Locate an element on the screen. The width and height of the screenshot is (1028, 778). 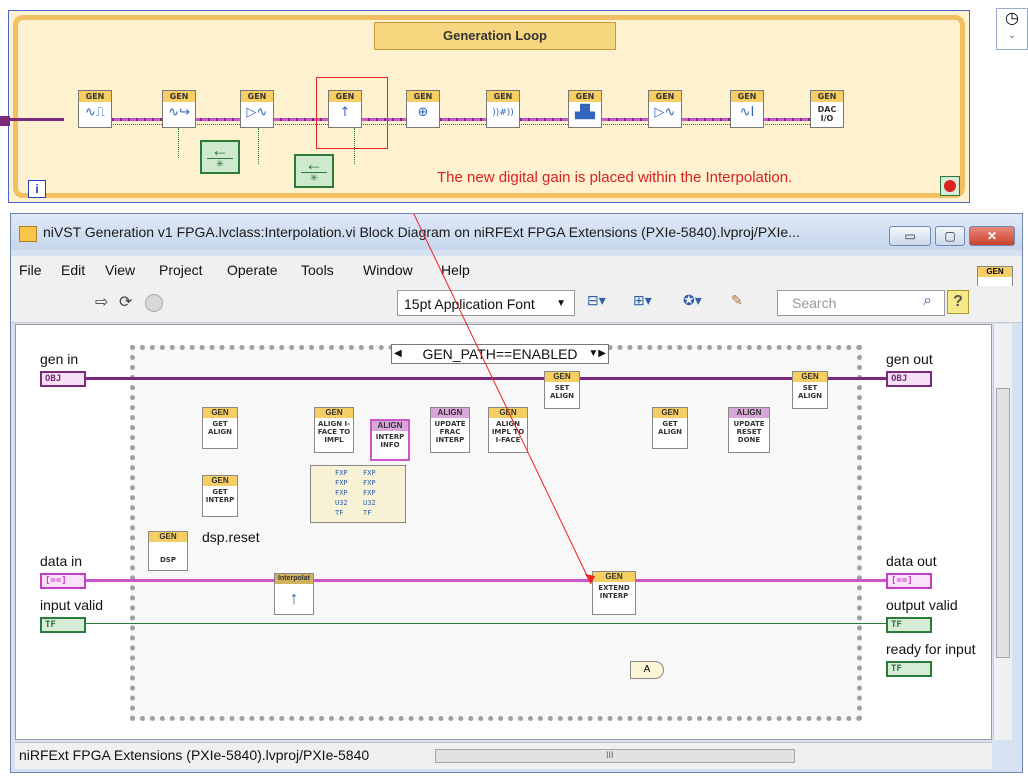
waveform-icon: ∿⎍ is located at coordinates (95, 112).